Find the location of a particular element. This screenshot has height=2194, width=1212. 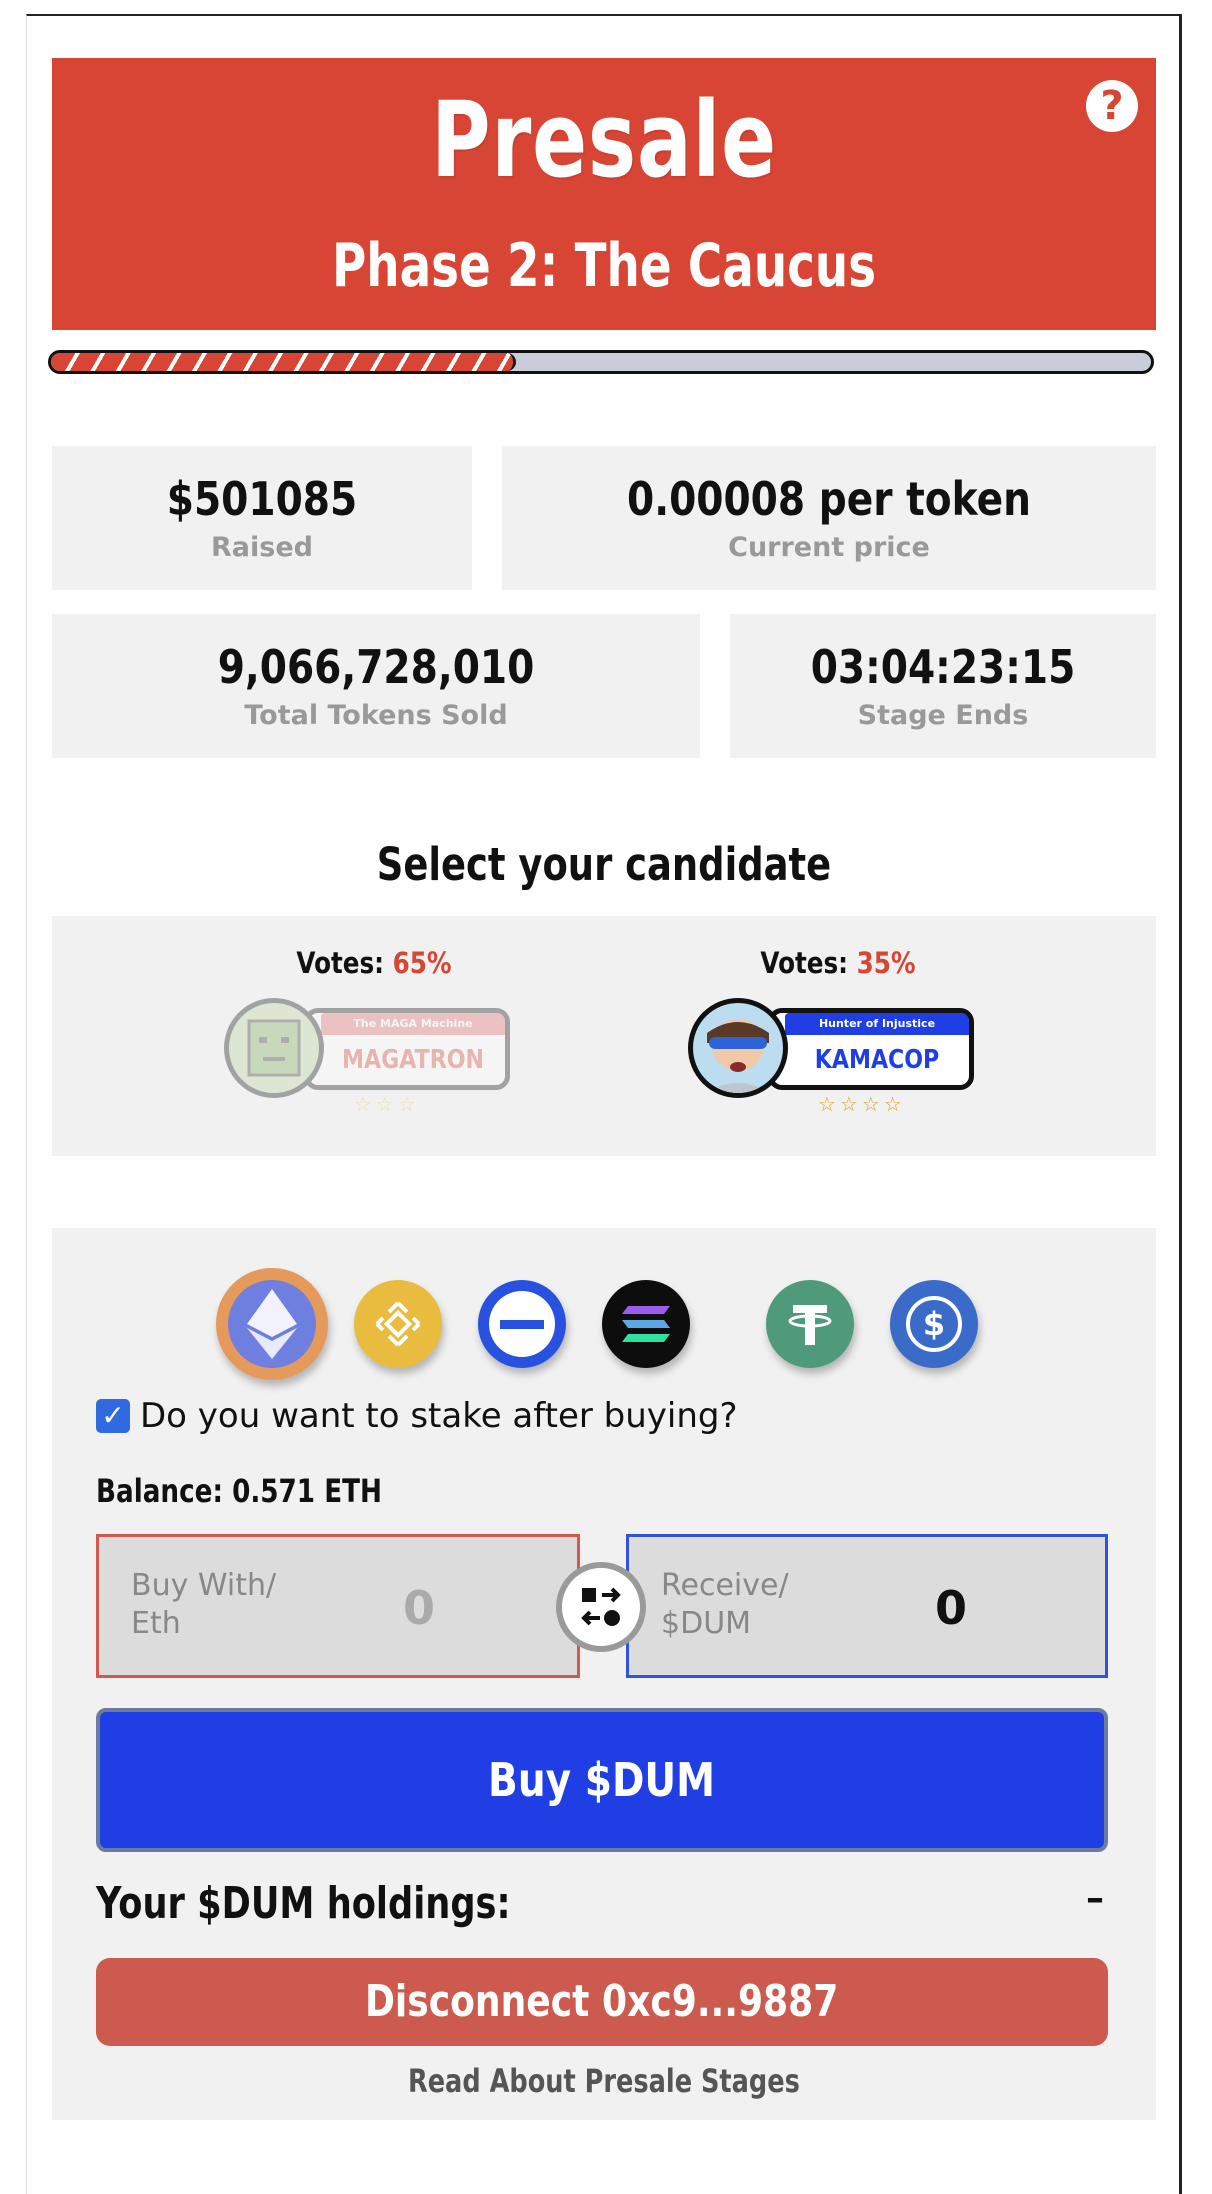

solana-icon is located at coordinates (646, 1324).